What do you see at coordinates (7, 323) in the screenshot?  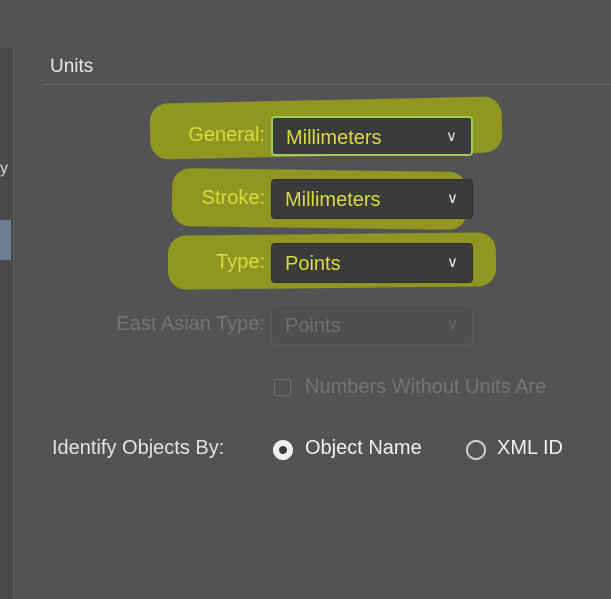 I see `preferences-sidebar: y` at bounding box center [7, 323].